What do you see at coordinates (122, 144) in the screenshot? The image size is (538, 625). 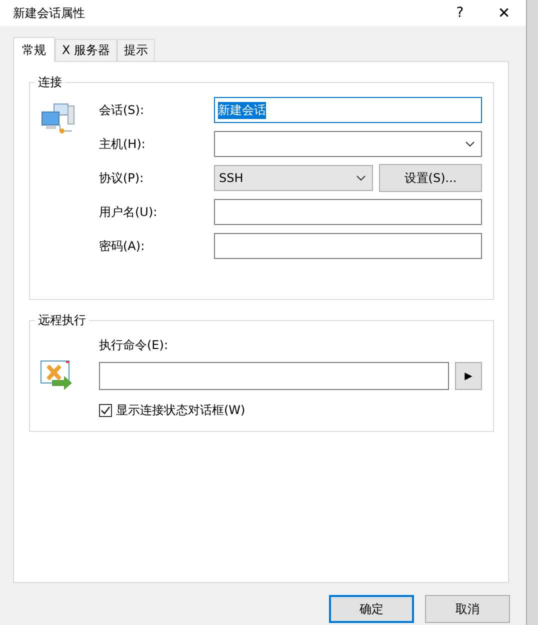 I see `field-label: 主机(H):` at bounding box center [122, 144].